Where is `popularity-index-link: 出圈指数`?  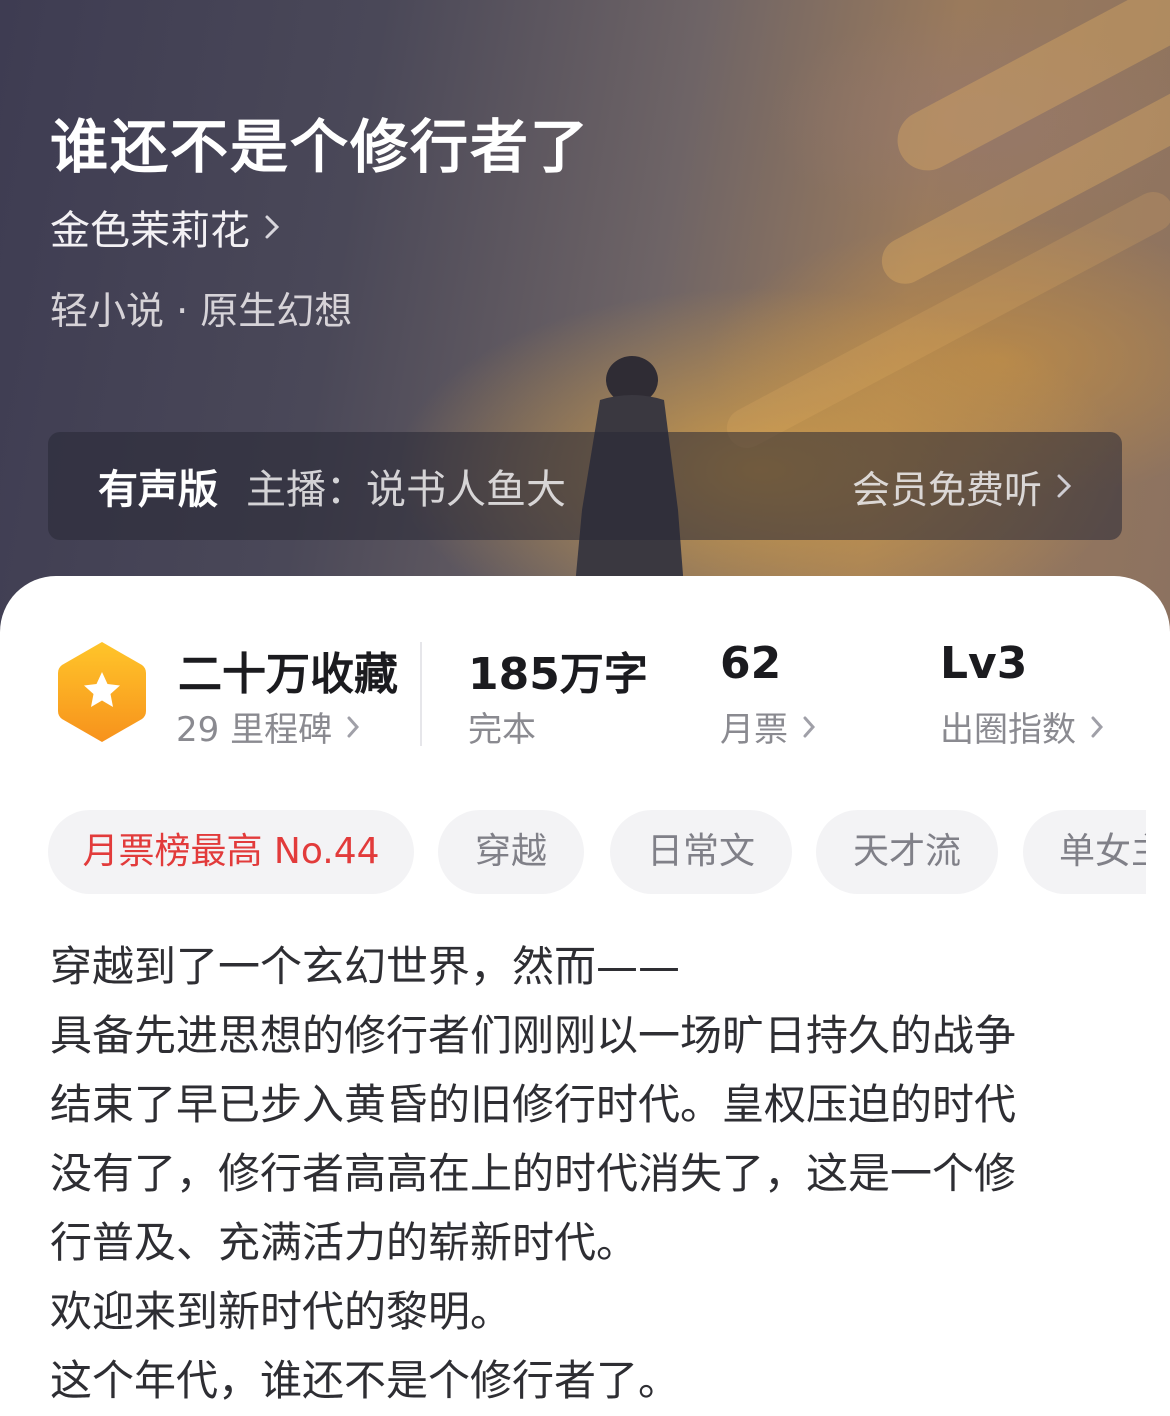 popularity-index-link: 出圈指数 is located at coordinates (1022, 726).